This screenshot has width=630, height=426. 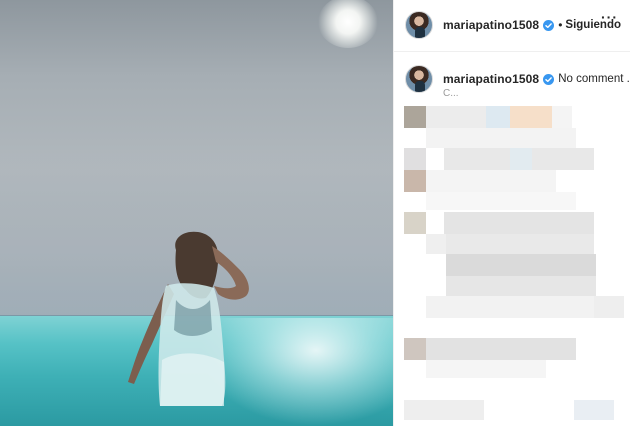 What do you see at coordinates (491, 79) in the screenshot?
I see `caption-username: mariapatino1508` at bounding box center [491, 79].